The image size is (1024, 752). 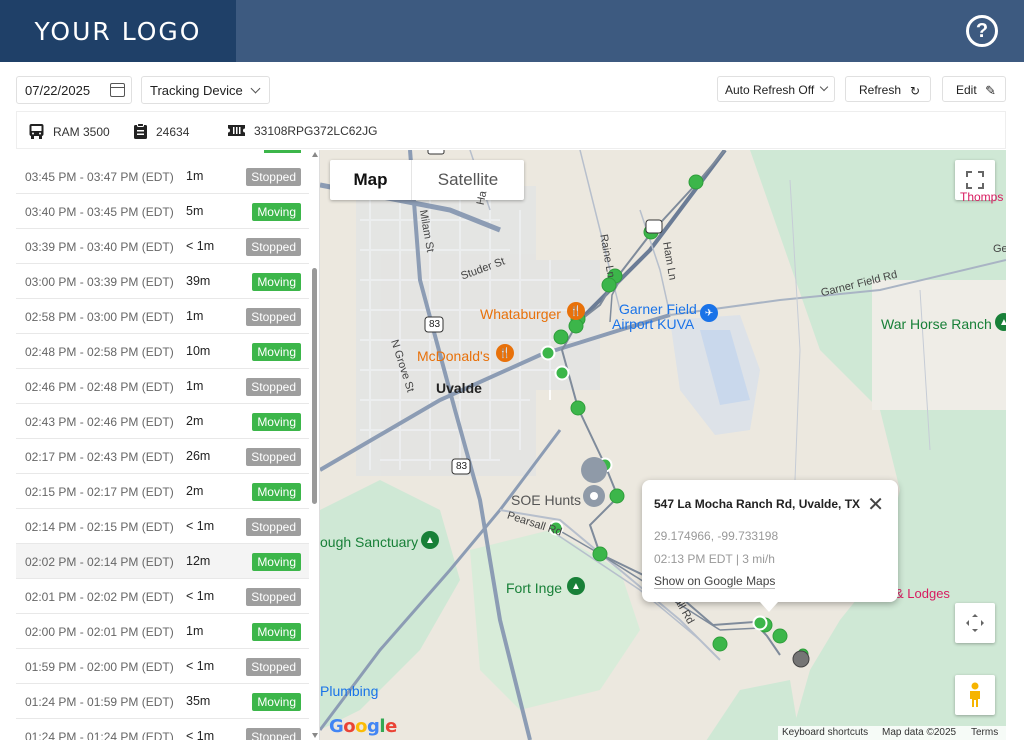 What do you see at coordinates (336, 726) in the screenshot?
I see `google-logo-letter: G` at bounding box center [336, 726].